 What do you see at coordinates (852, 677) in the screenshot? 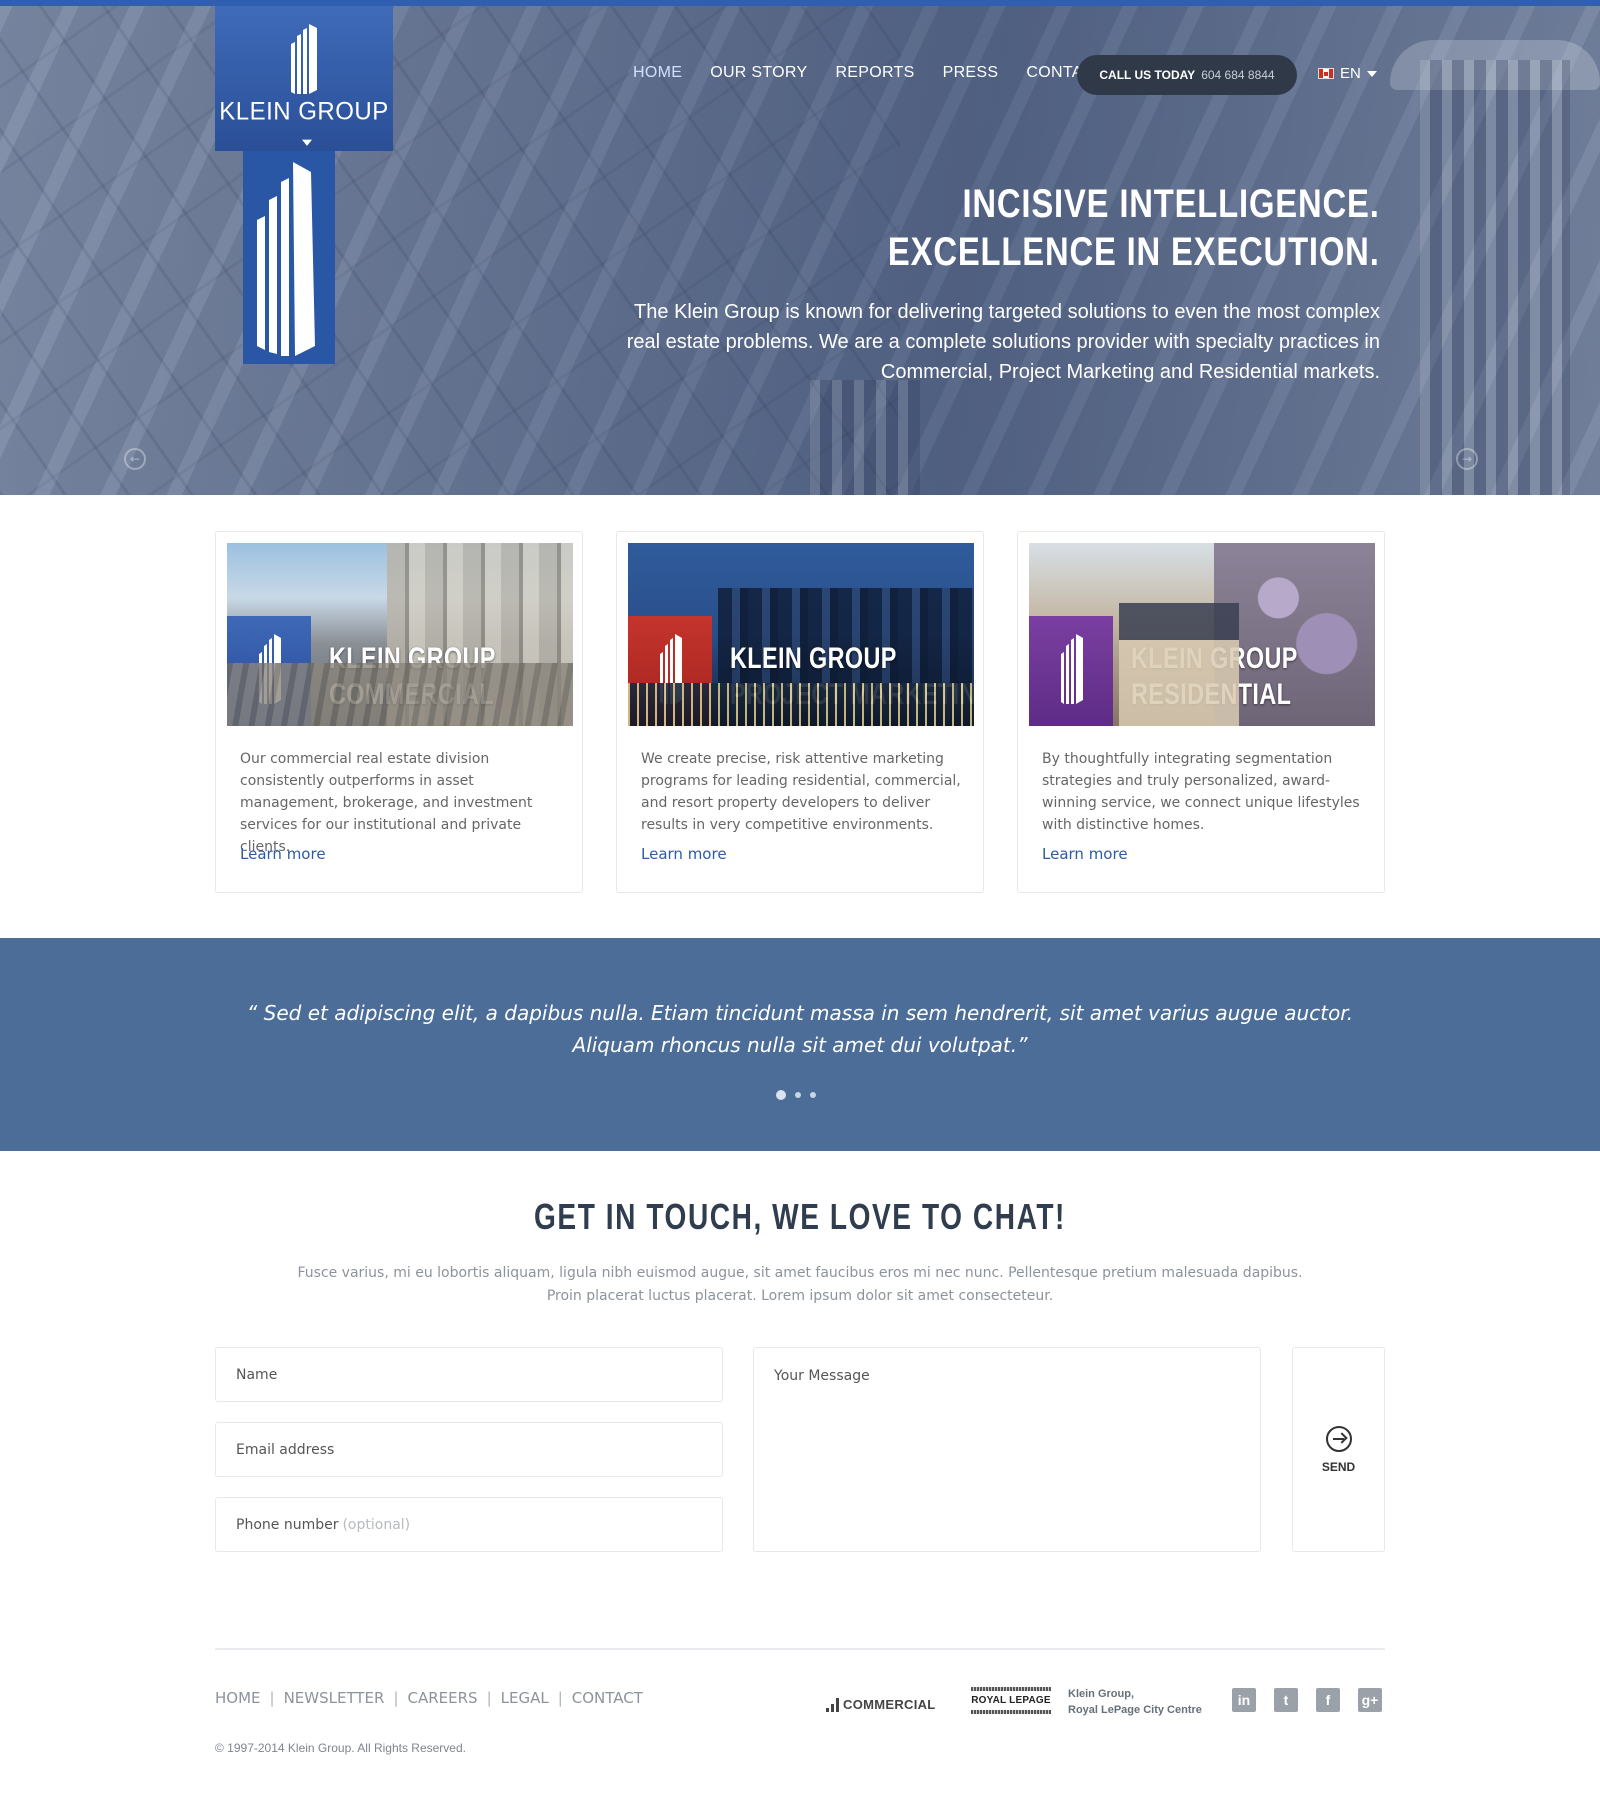
I see `card-title: KLEIN GROUP PROJECT MARKETING` at bounding box center [852, 677].